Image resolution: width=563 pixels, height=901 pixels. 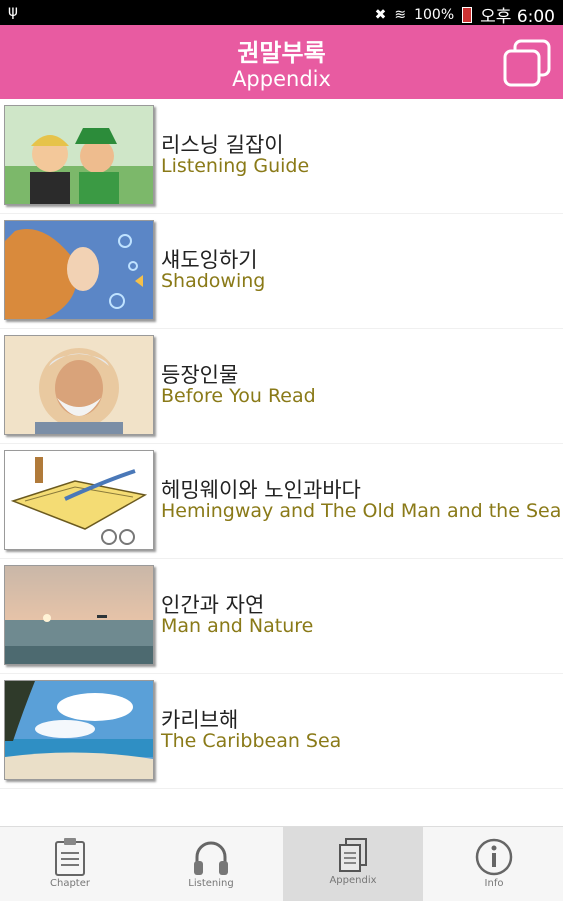 I want to click on status-bar: ψ ✖ ≋ 100% 오후 6:00, so click(x=281, y=13).